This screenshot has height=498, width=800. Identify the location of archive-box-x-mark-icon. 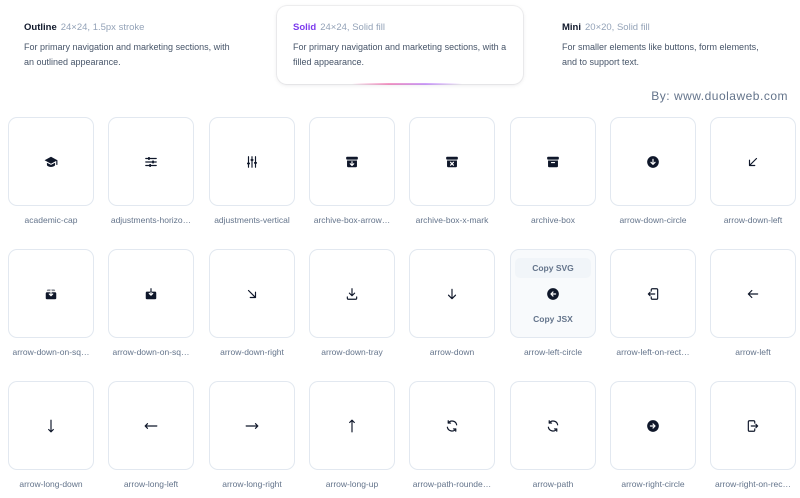
(452, 161).